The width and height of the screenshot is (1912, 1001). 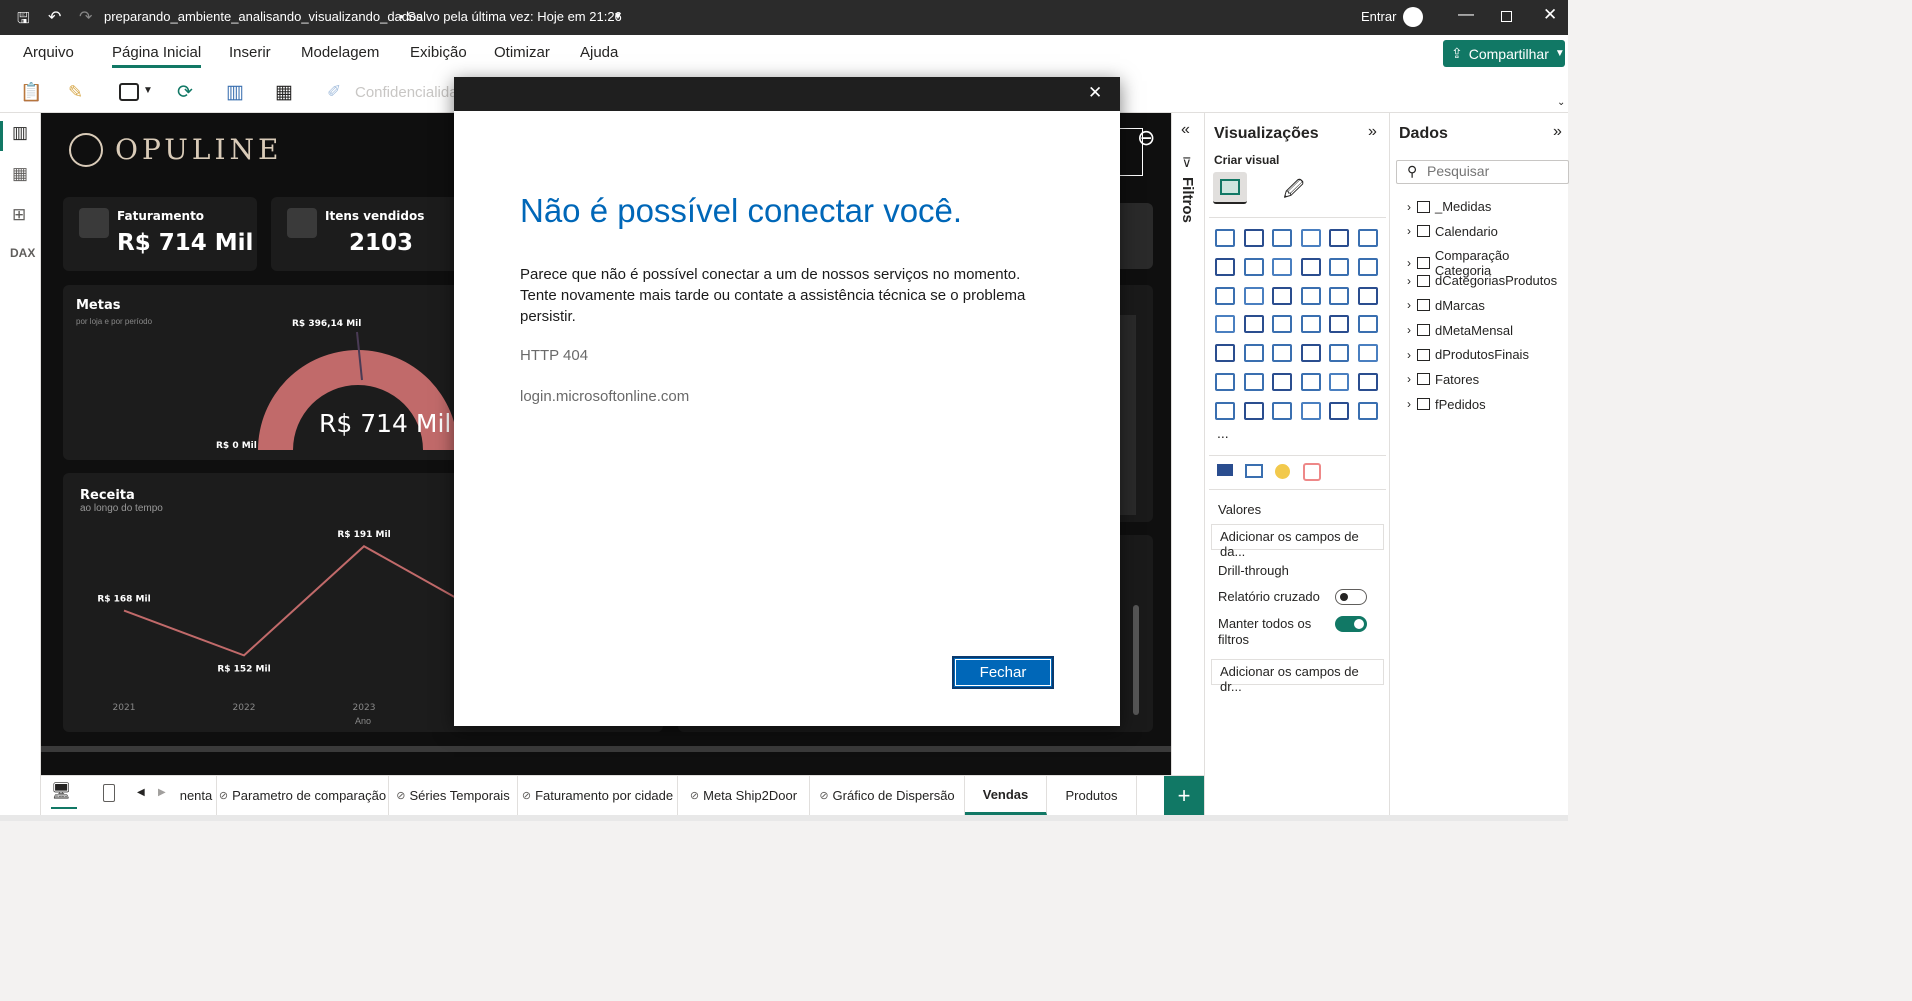 I want to click on expand-icon: «, so click(x=1185, y=130).